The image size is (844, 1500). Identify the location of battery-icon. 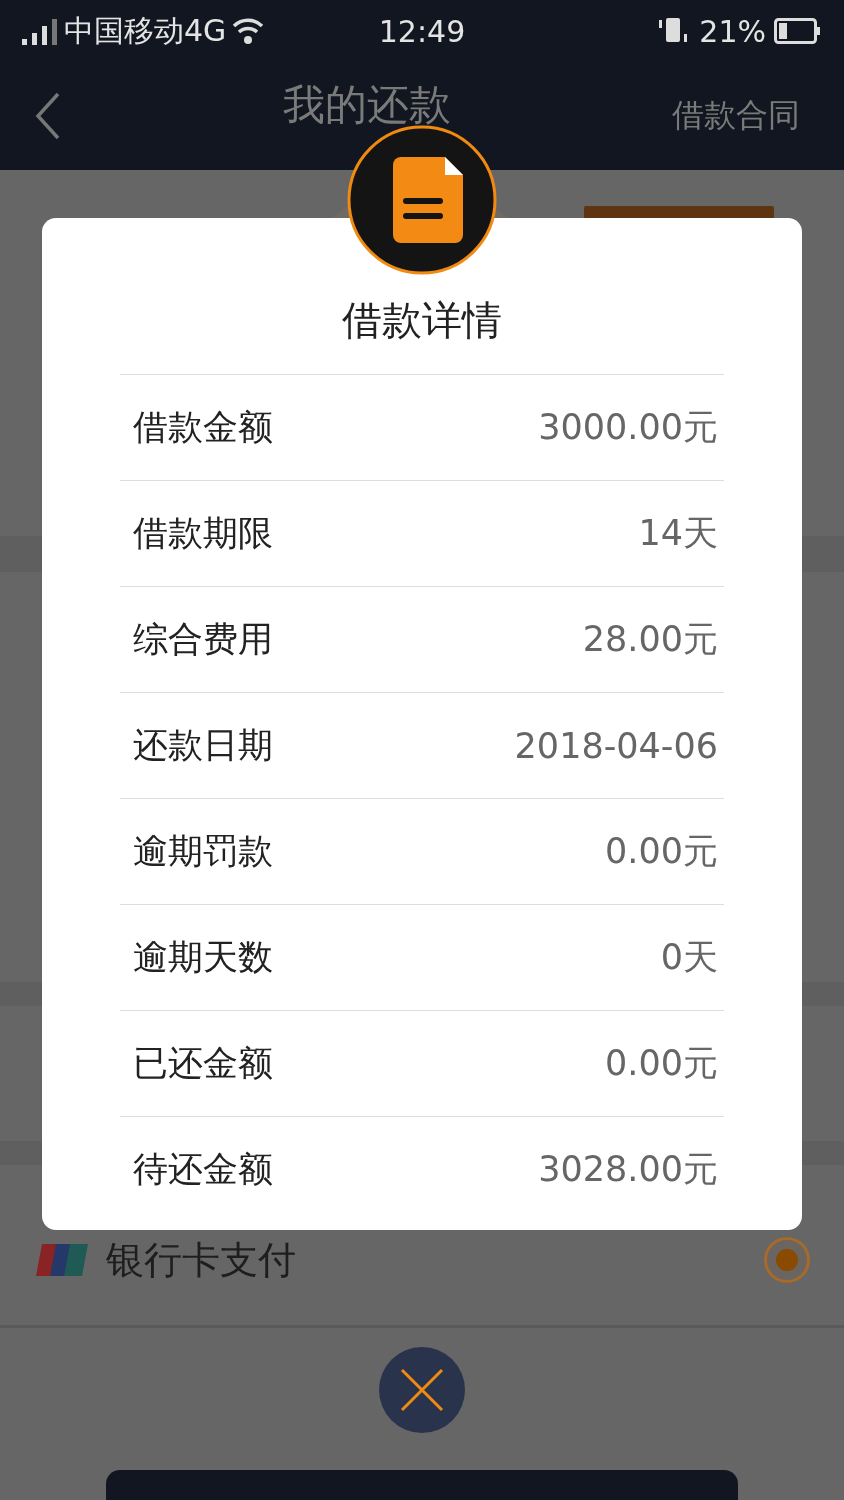
(798, 31).